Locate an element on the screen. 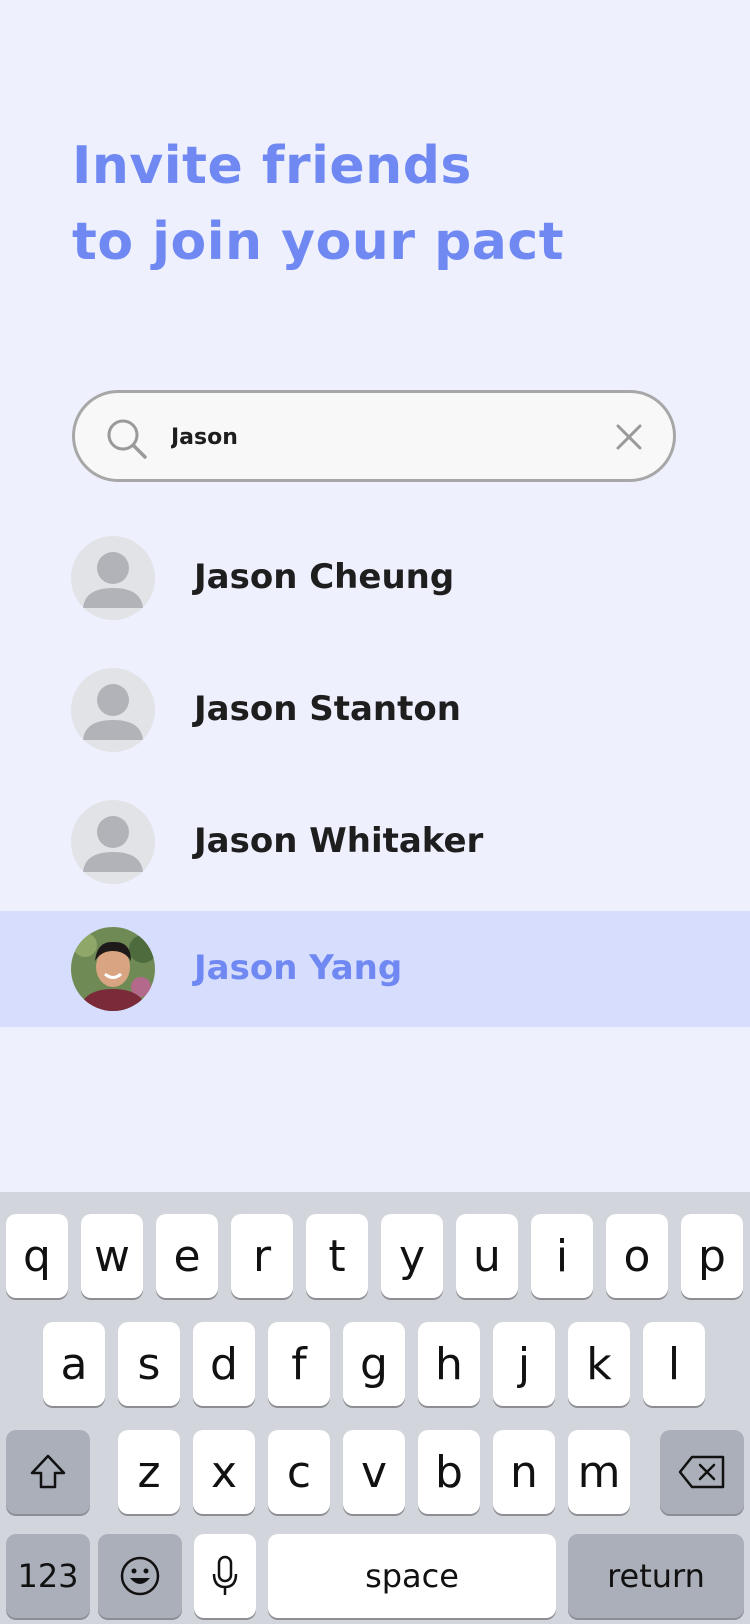 This screenshot has width=750, height=1624. key-z: z is located at coordinates (149, 1472).